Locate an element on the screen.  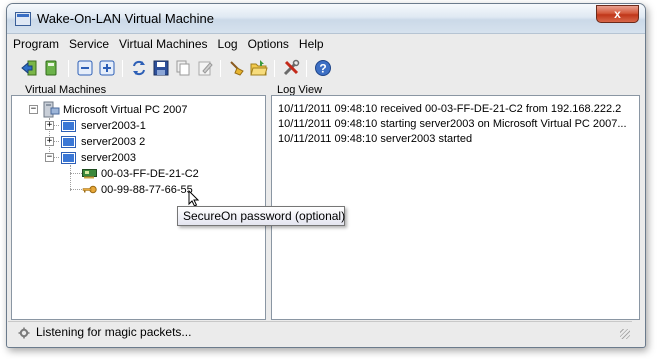
key-icon is located at coordinates (89, 189).